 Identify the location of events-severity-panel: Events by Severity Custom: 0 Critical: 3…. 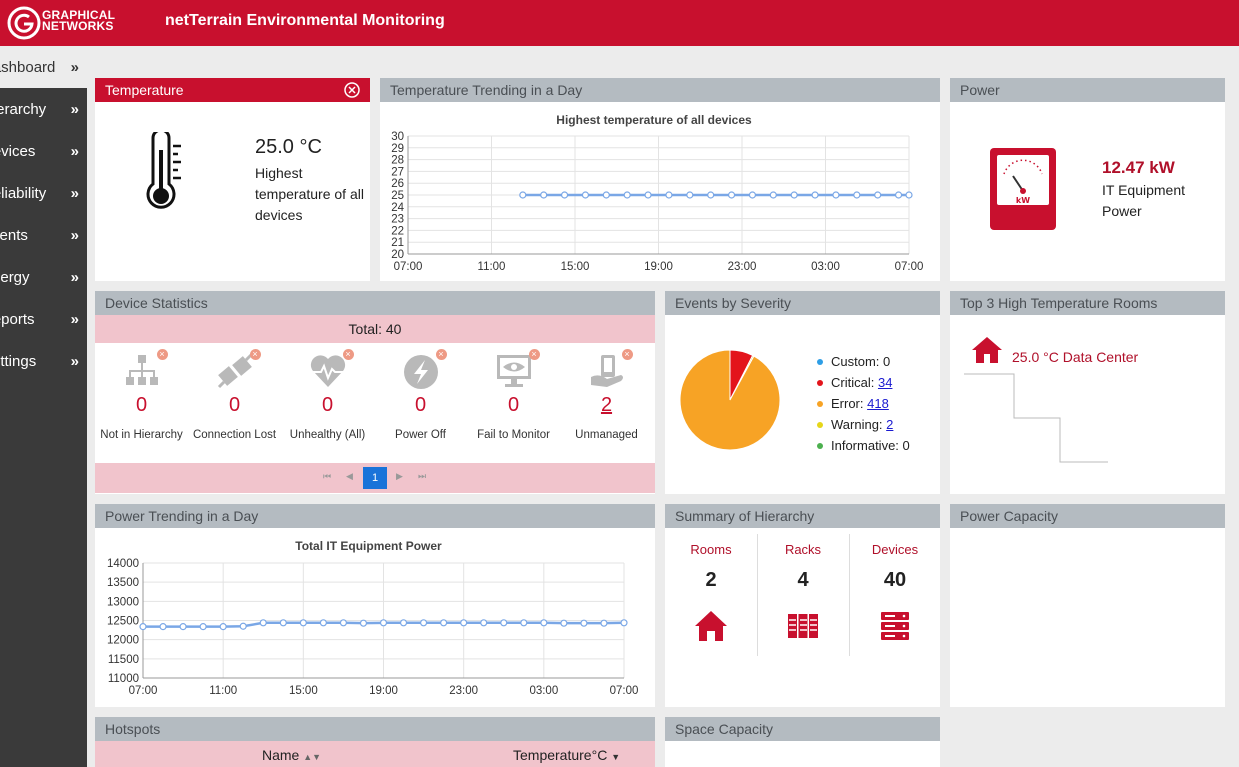
(802, 392).